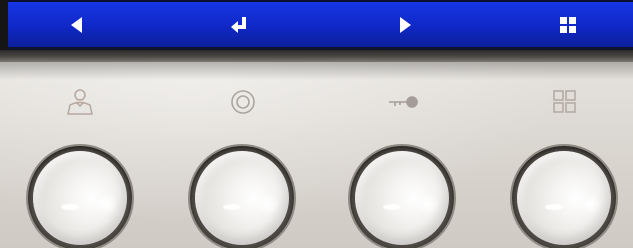  Describe the element at coordinates (4, 28) in the screenshot. I see `bezel-corner` at that location.